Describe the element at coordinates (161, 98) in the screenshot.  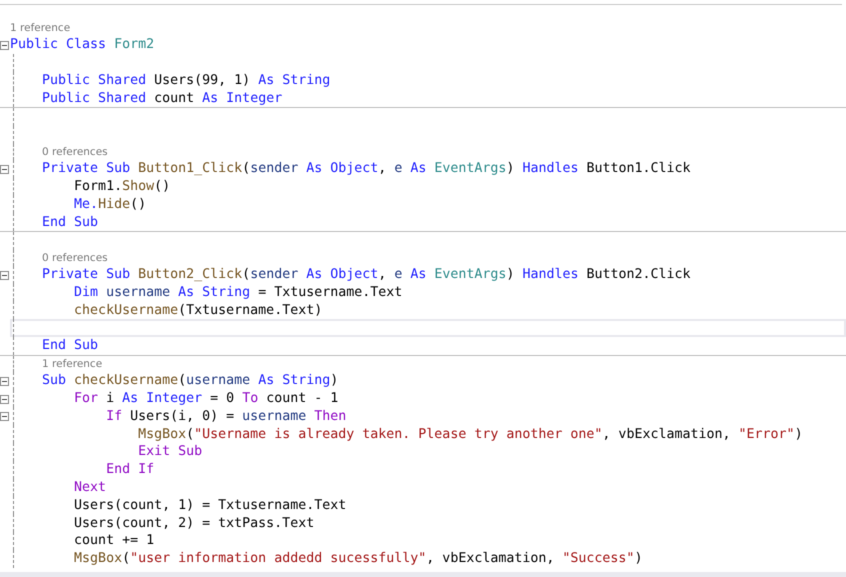
I see `code-line: Public Shared count As Integer` at that location.